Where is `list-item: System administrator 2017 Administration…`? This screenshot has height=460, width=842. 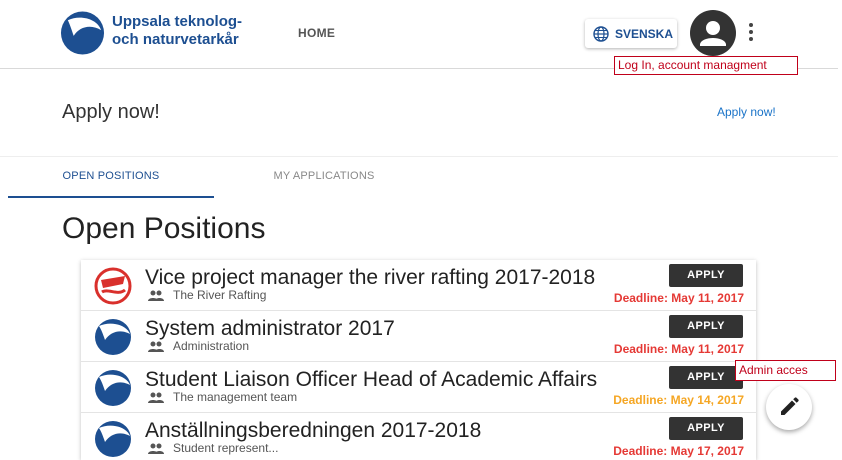 list-item: System administrator 2017 Administration… is located at coordinates (418, 336).